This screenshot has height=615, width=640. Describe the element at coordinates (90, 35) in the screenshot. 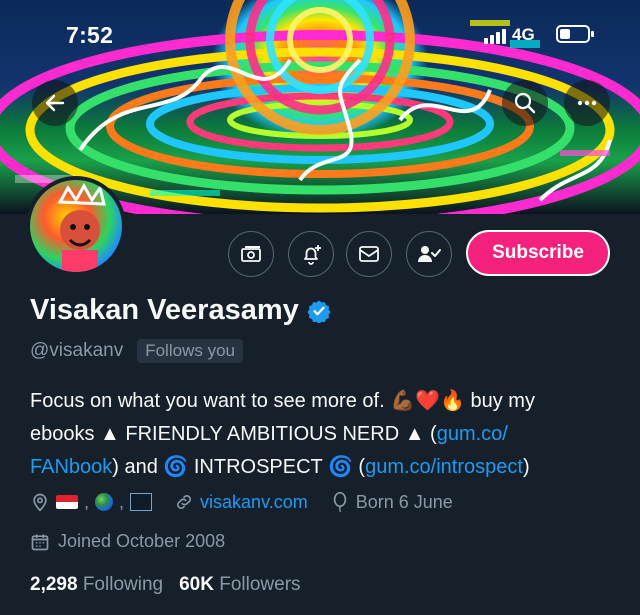

I see `status-time: 7:52` at that location.